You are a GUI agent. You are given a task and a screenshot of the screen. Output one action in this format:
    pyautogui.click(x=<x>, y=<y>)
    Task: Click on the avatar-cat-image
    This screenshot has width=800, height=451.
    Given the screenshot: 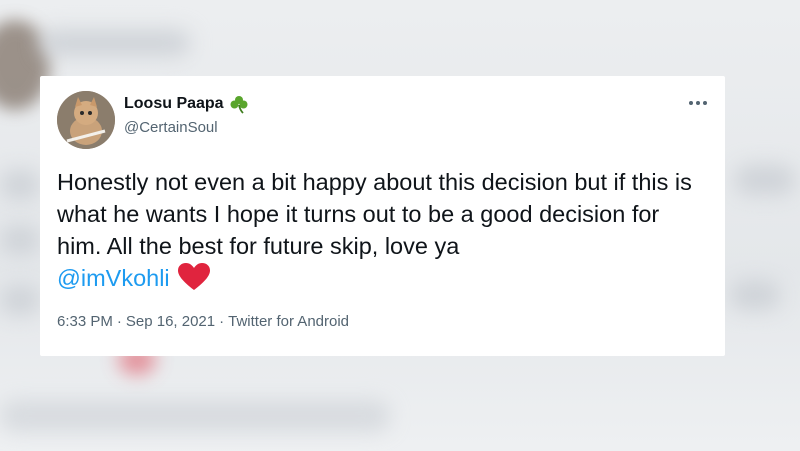 What is the action you would take?
    pyautogui.click(x=86, y=120)
    